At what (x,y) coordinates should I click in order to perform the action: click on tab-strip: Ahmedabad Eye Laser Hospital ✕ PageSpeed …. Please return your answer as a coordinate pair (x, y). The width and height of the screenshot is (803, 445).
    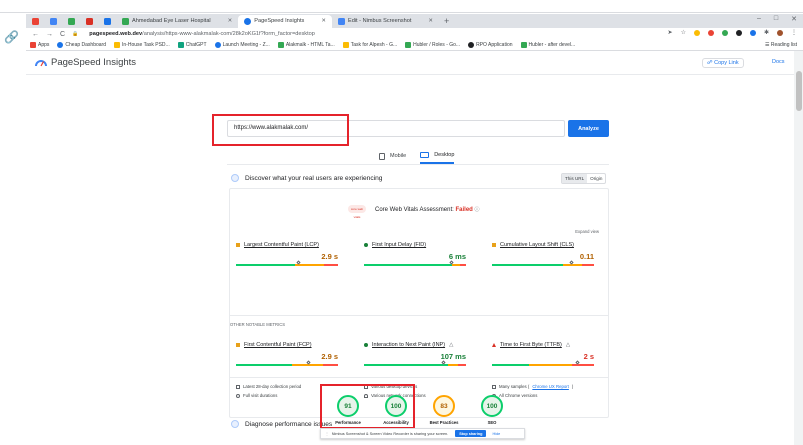
    Looking at the image, I should click on (414, 21).